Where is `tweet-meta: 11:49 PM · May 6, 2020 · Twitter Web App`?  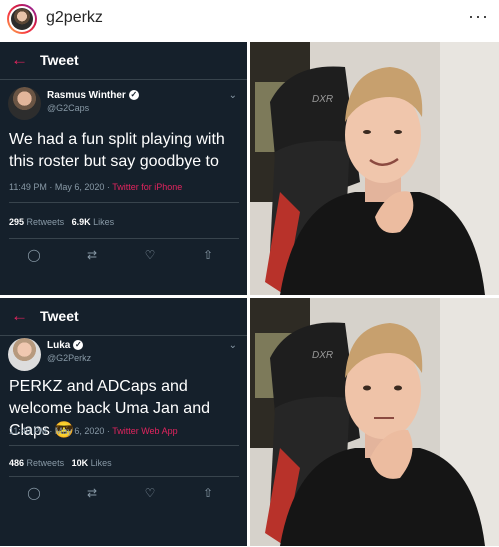 tweet-meta: 11:49 PM · May 6, 2020 · Twitter Web App is located at coordinates (93, 431).